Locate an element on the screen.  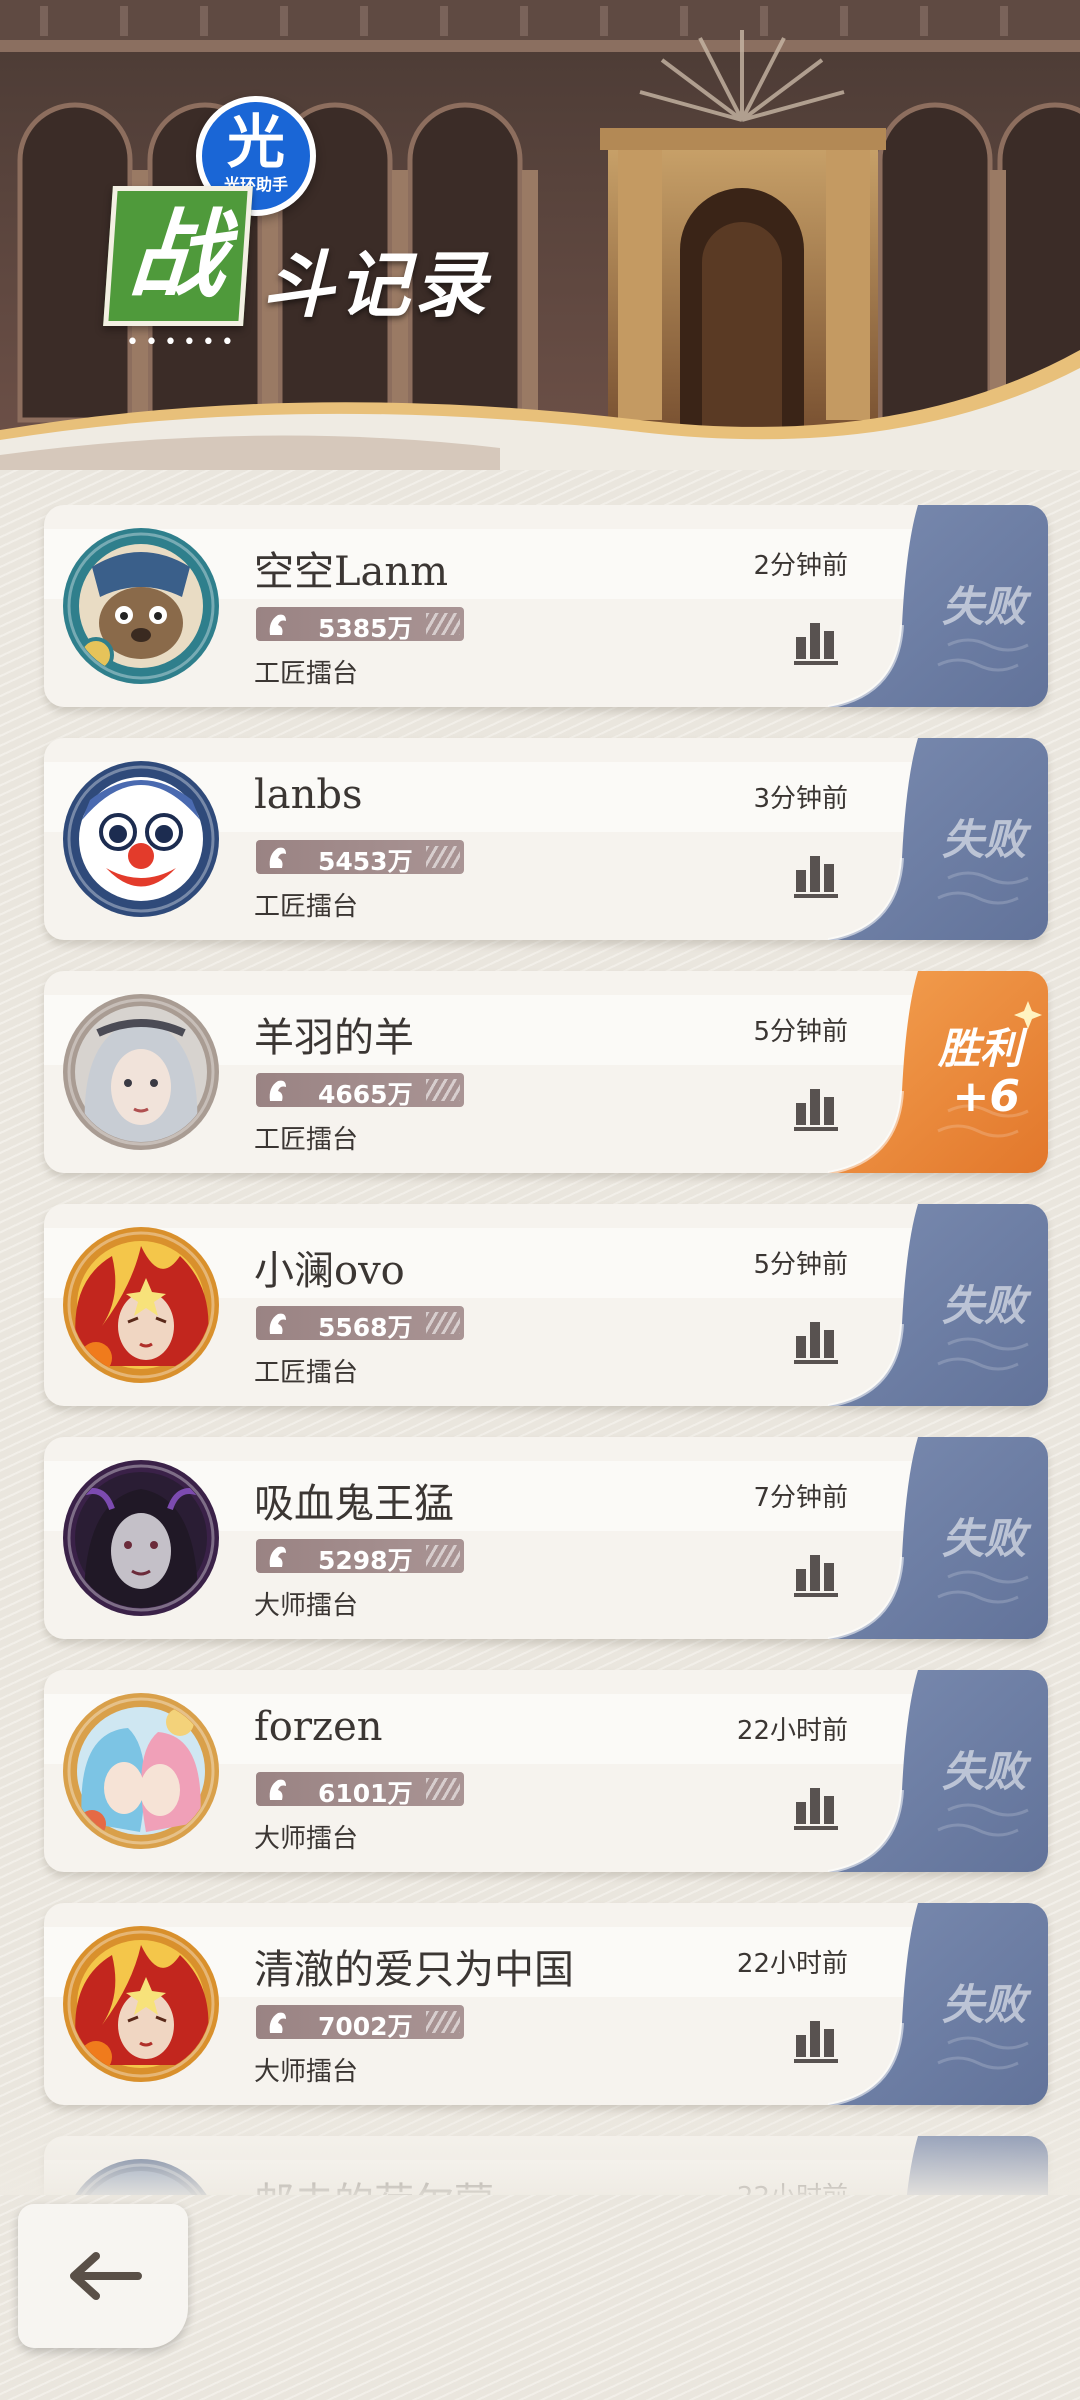
power-score: 7002万 is located at coordinates (365, 2026).